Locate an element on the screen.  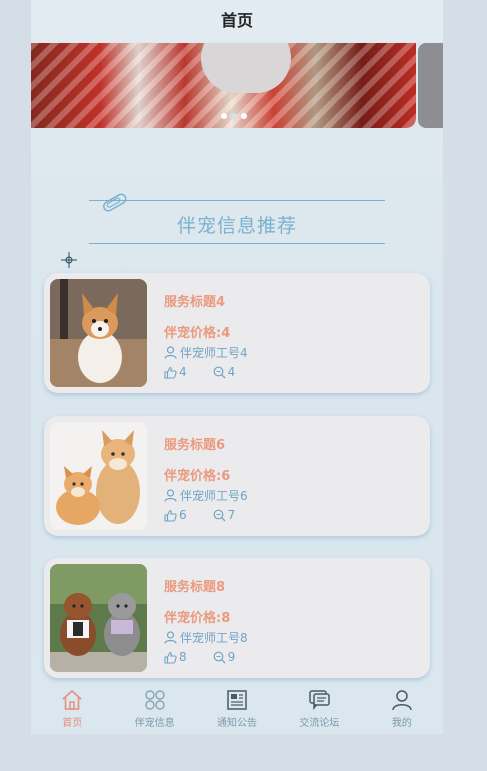
crosshair-icon is located at coordinates (69, 260).